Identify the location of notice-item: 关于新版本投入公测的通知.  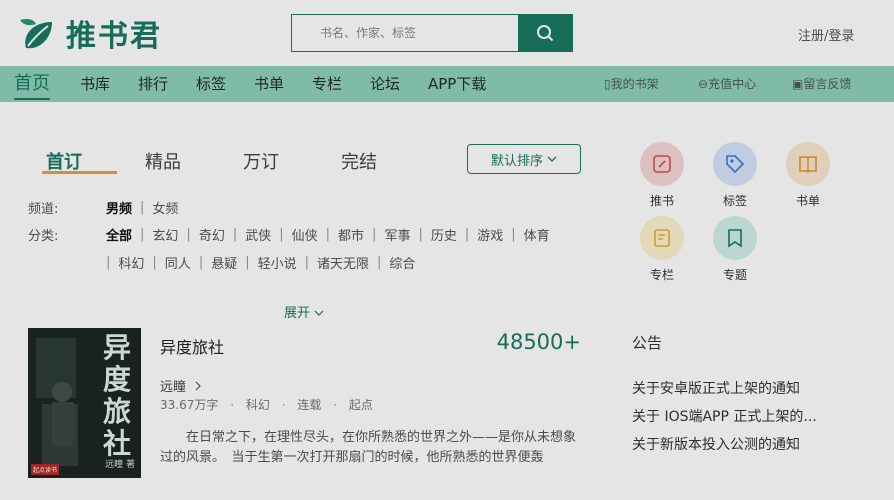
(732, 444).